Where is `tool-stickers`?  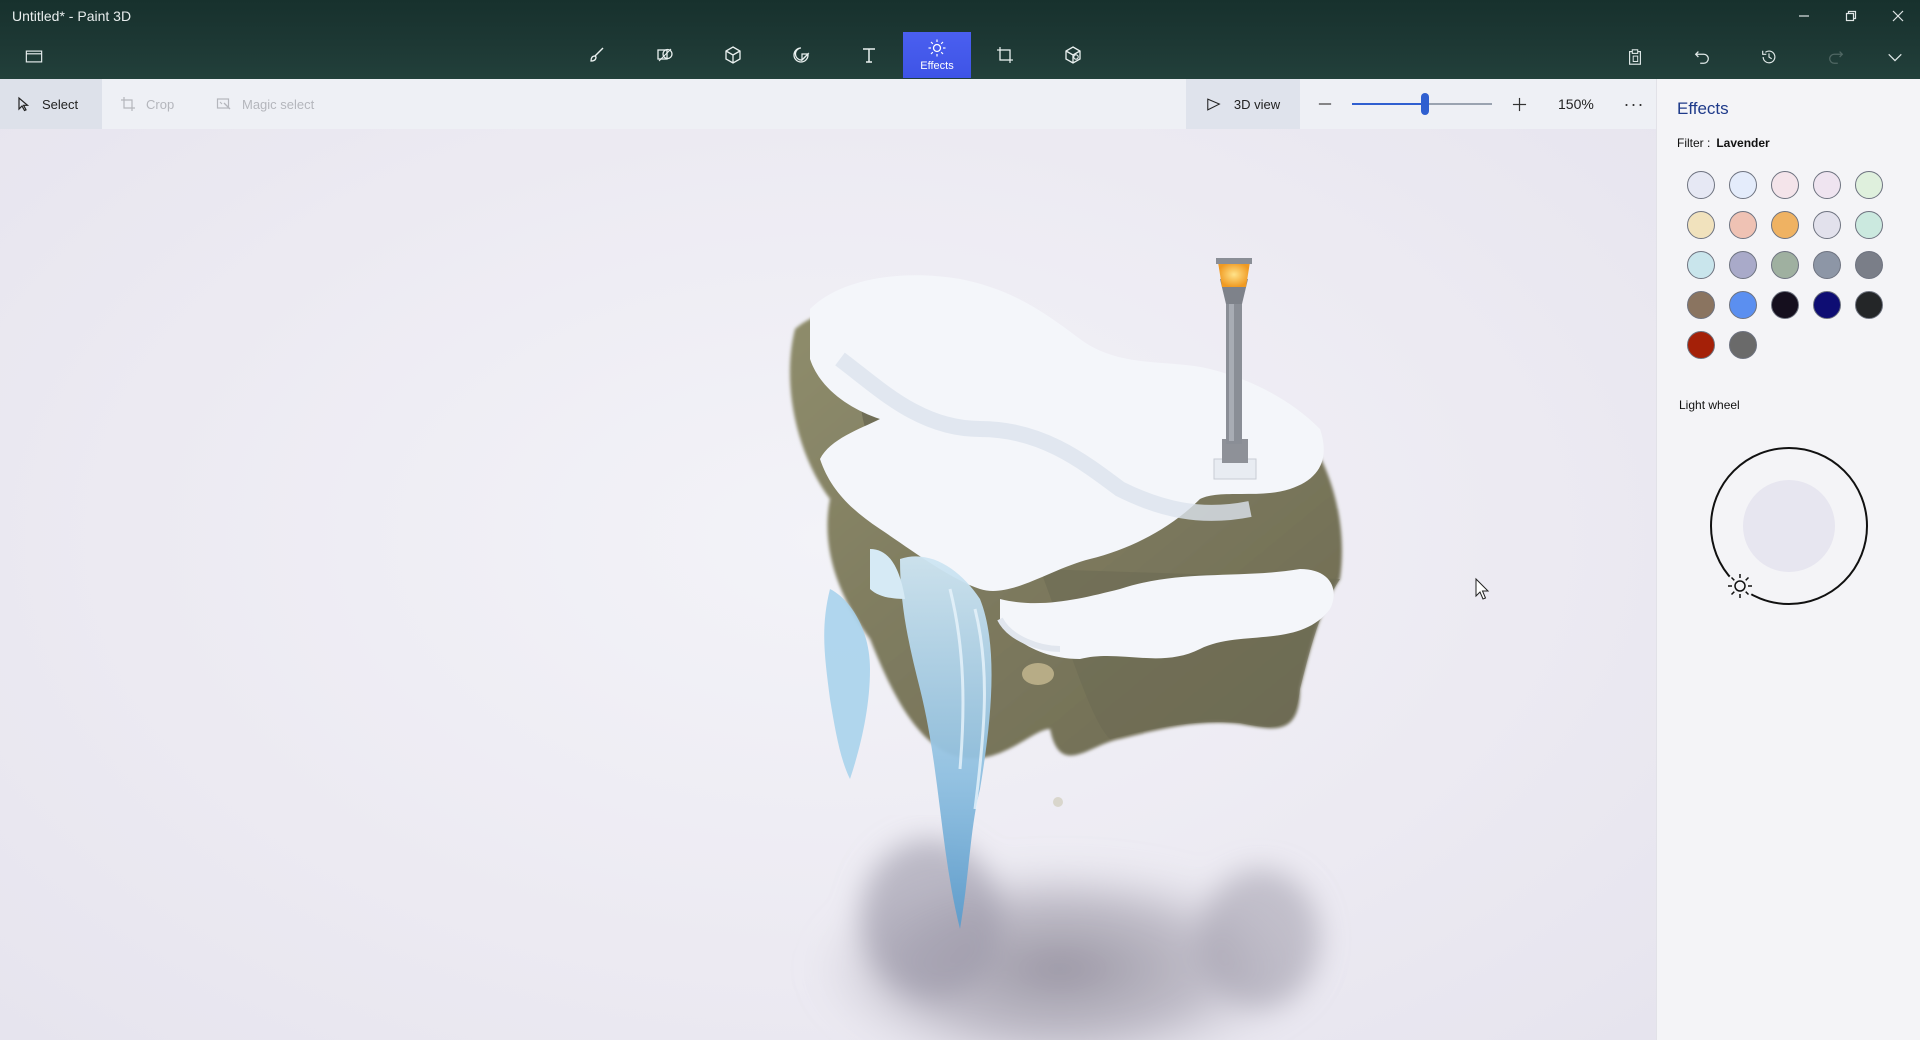
tool-stickers is located at coordinates (801, 55).